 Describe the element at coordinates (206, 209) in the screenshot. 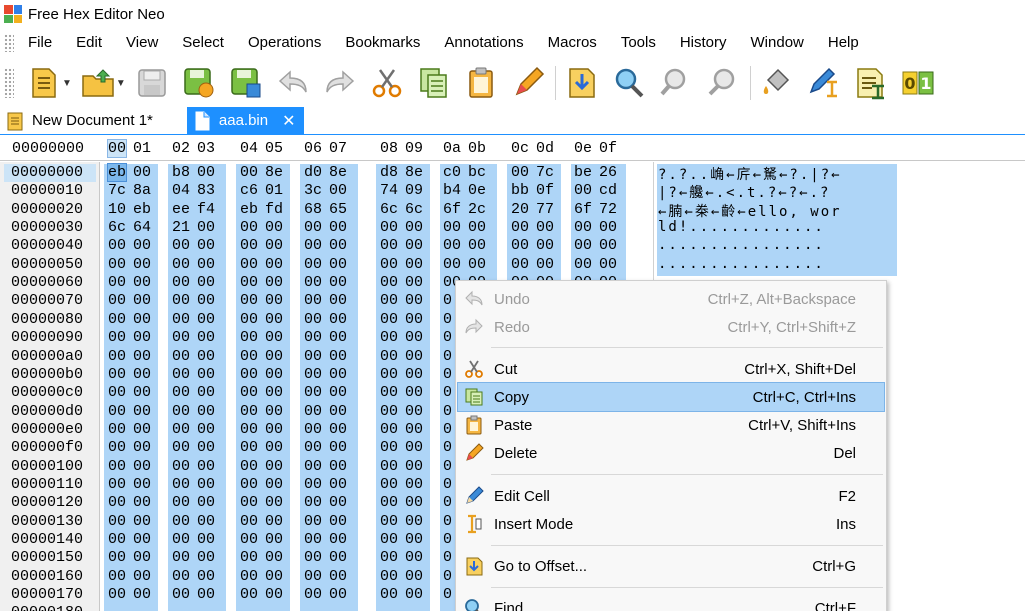

I see `hex-byte-cell: f4` at that location.